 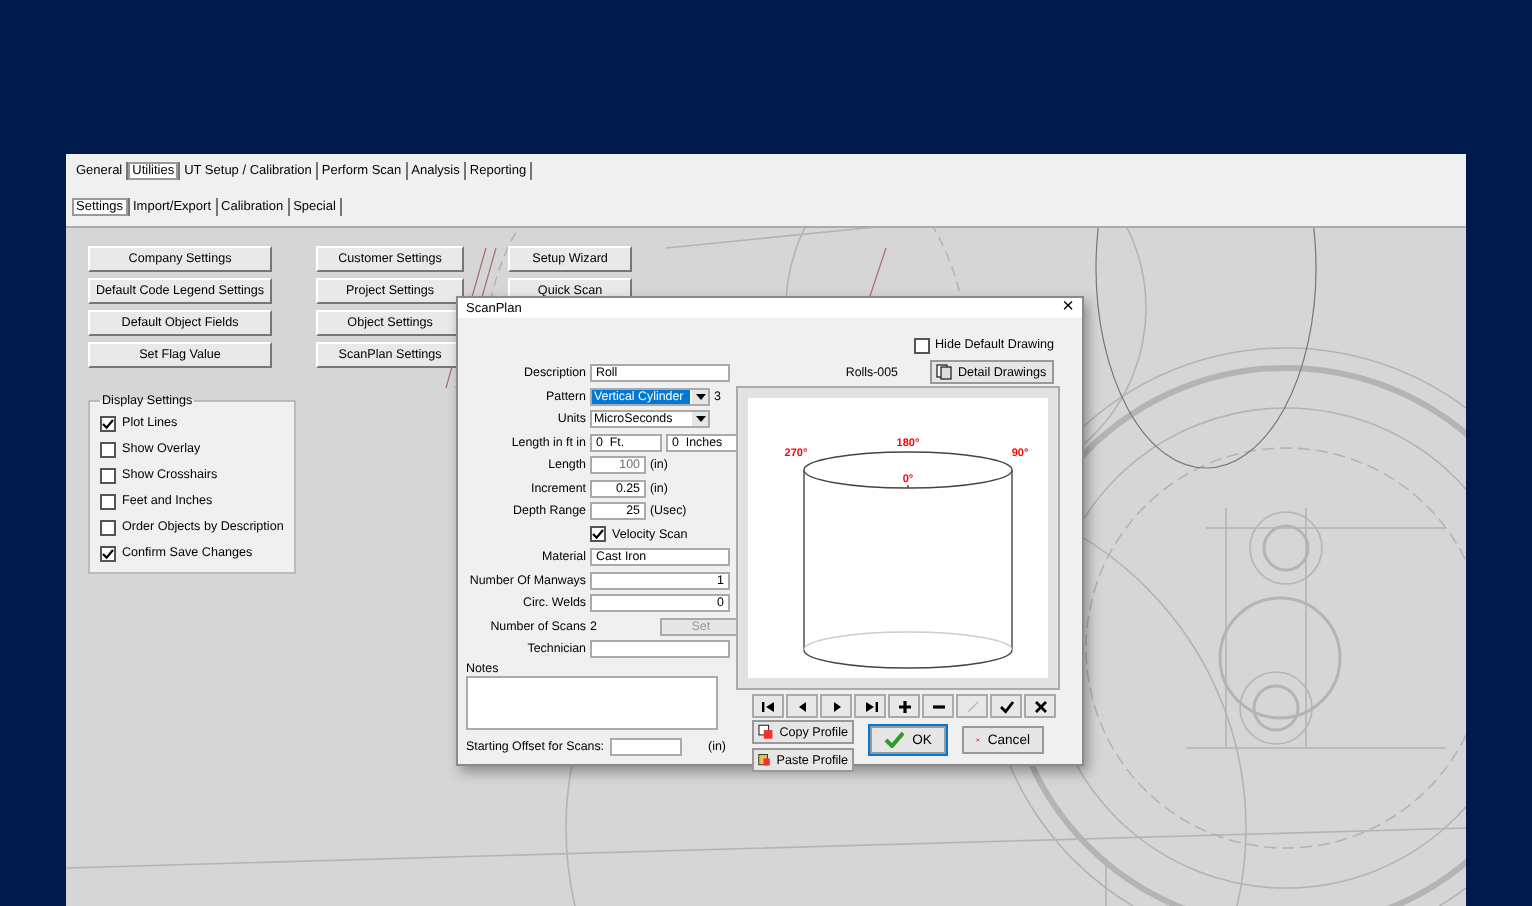 I want to click on offset-field, so click(x=646, y=746).